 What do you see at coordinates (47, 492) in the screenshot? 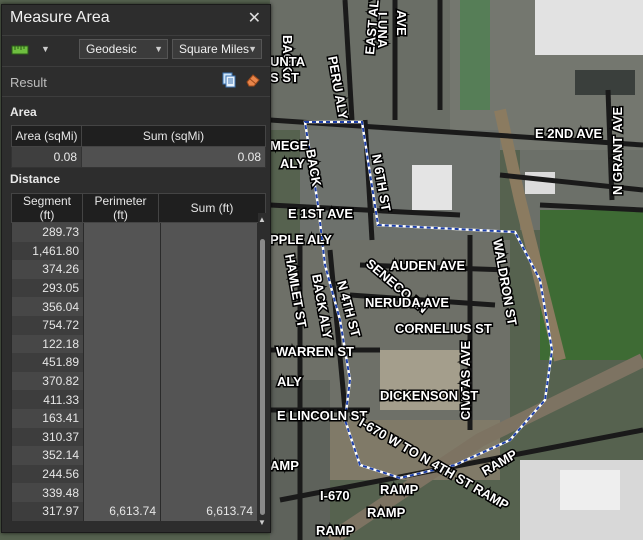
I see `segment-cell: 339.48` at bounding box center [47, 492].